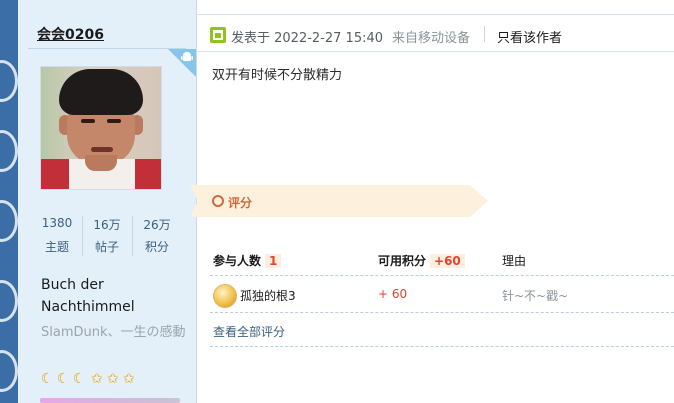 The height and width of the screenshot is (403, 674). I want to click on rating-participants-header: 参与人数 1, so click(247, 260).